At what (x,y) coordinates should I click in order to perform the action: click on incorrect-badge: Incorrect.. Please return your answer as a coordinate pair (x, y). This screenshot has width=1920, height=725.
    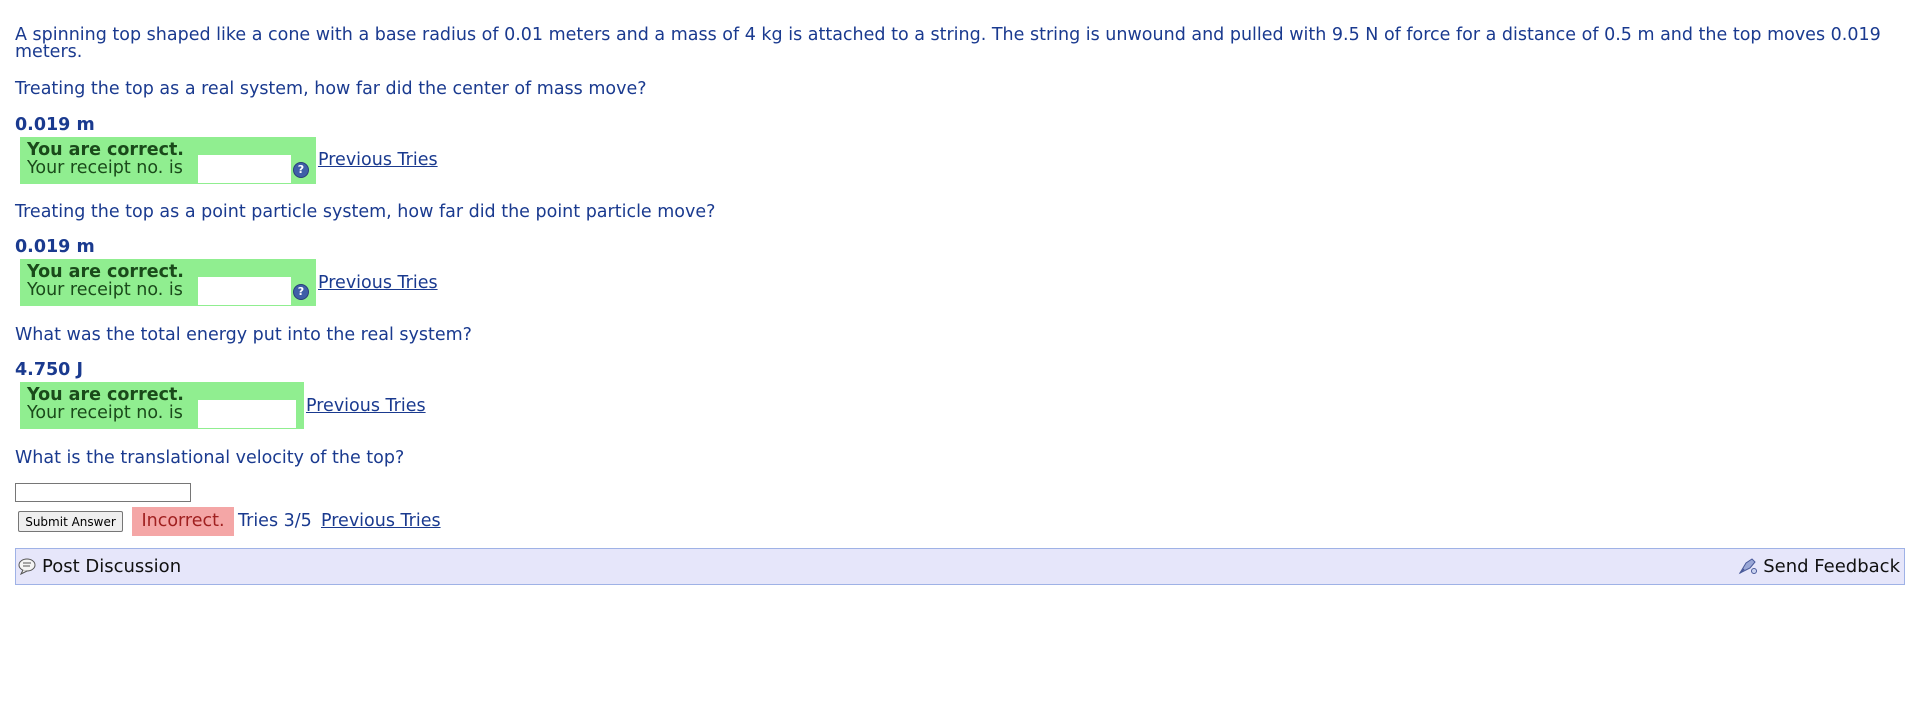
    Looking at the image, I should click on (183, 521).